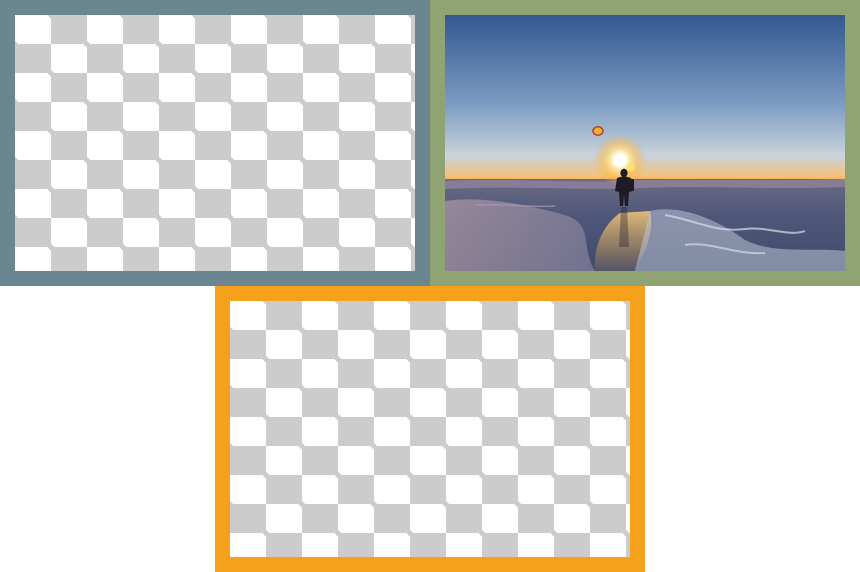 The width and height of the screenshot is (860, 572). Describe the element at coordinates (598, 131) in the screenshot. I see `frisbee` at that location.